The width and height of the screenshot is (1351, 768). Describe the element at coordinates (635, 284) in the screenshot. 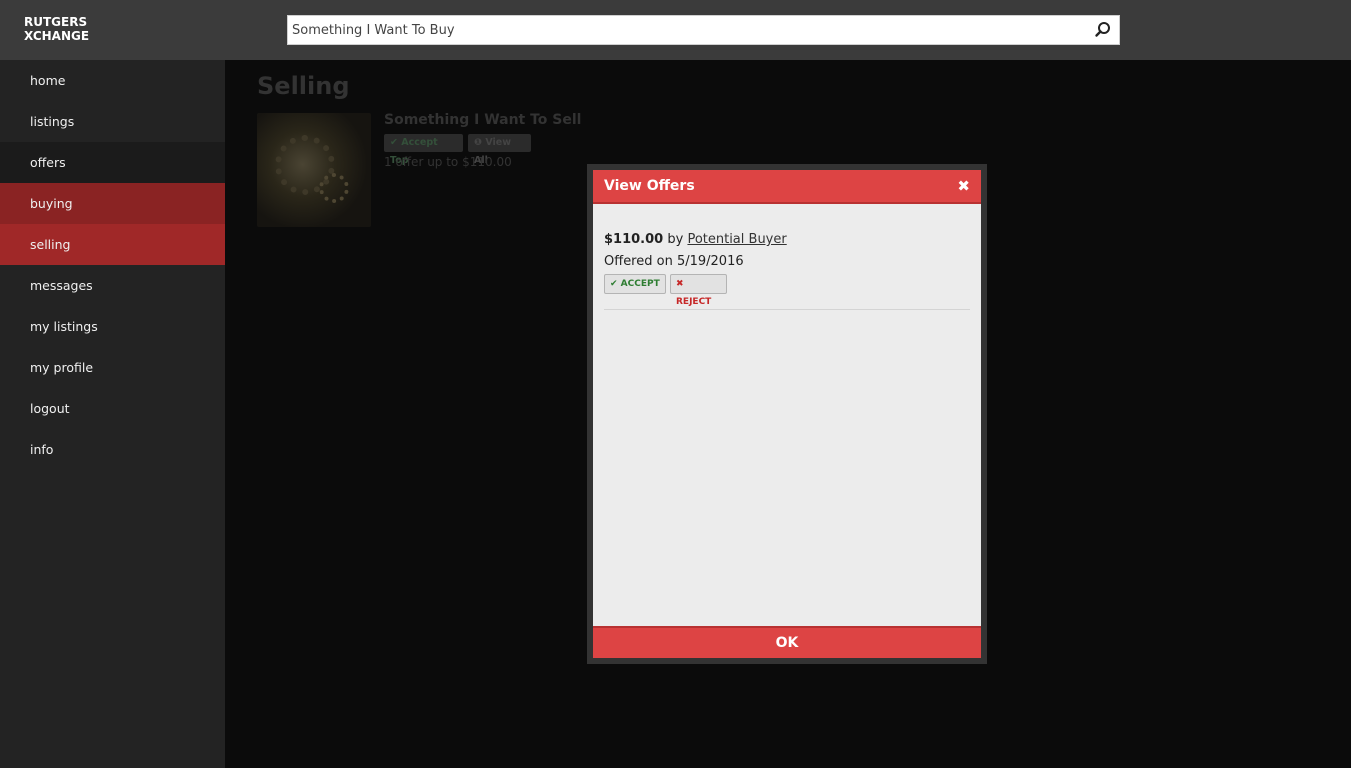

I see `accept-offer-button: ✔ ACCEPT` at that location.